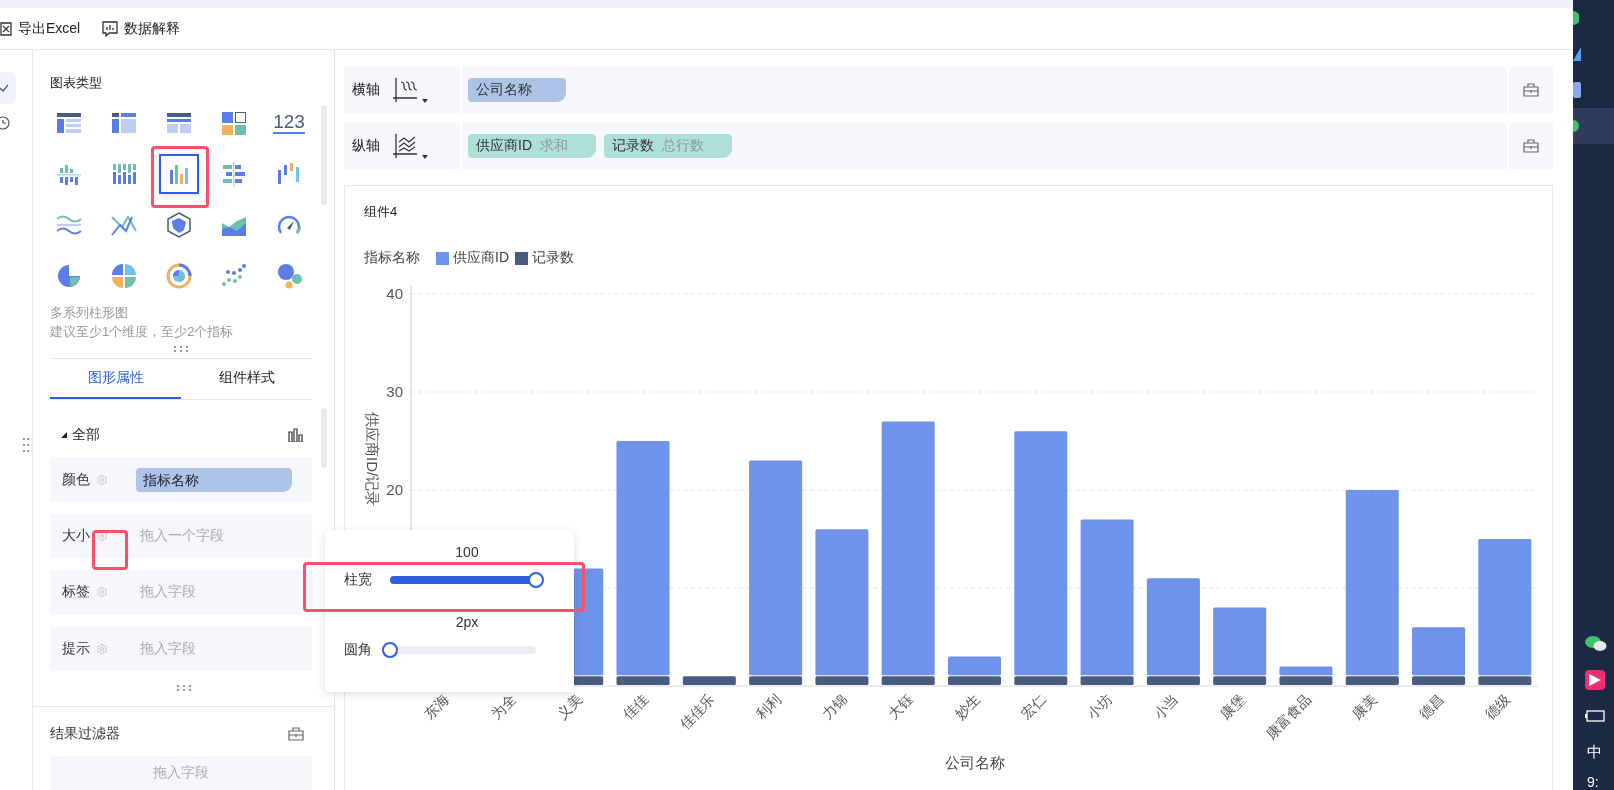 This screenshot has height=790, width=1614. Describe the element at coordinates (381, 211) in the screenshot. I see `widget-title: 组件4` at that location.